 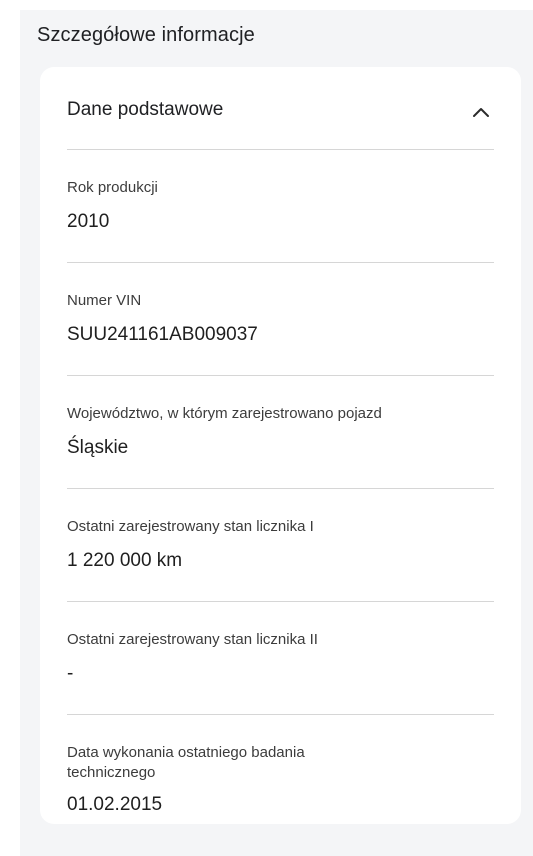 What do you see at coordinates (70, 673) in the screenshot?
I see `field-value-odometer-2: -` at bounding box center [70, 673].